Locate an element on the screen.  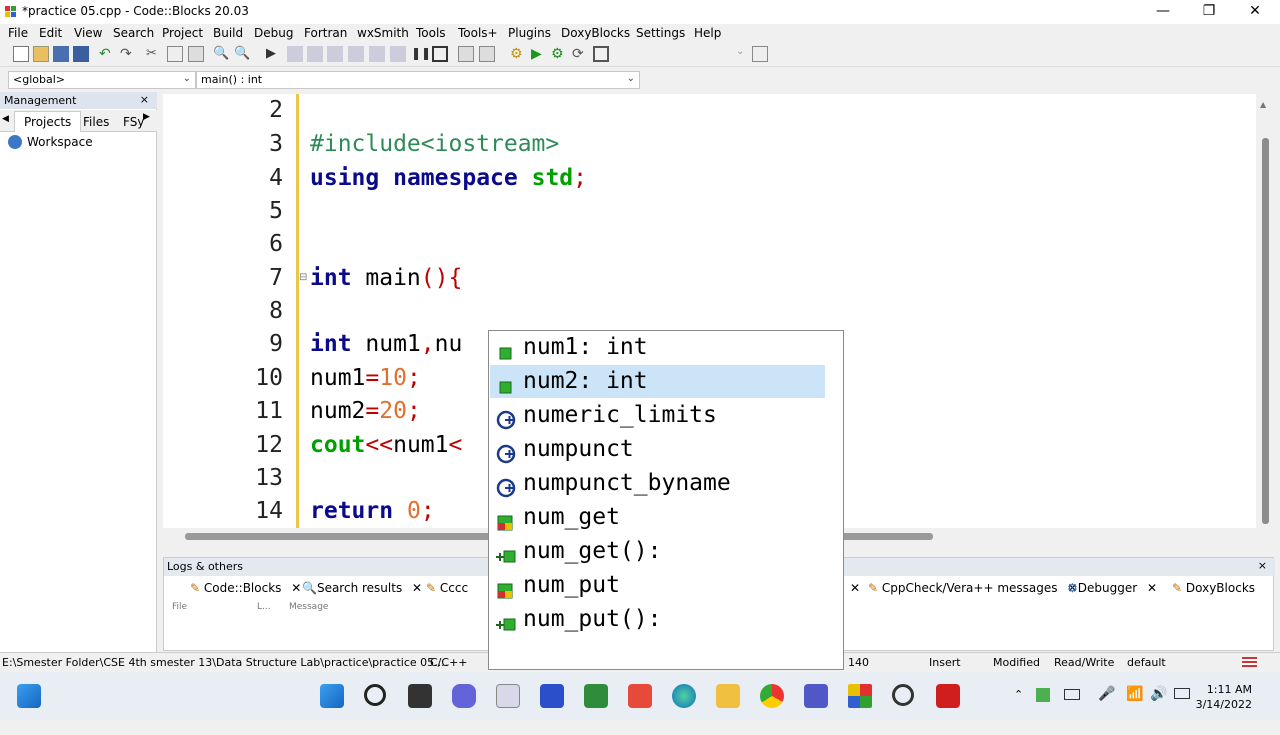
open-file-icon is located at coordinates (41, 54).